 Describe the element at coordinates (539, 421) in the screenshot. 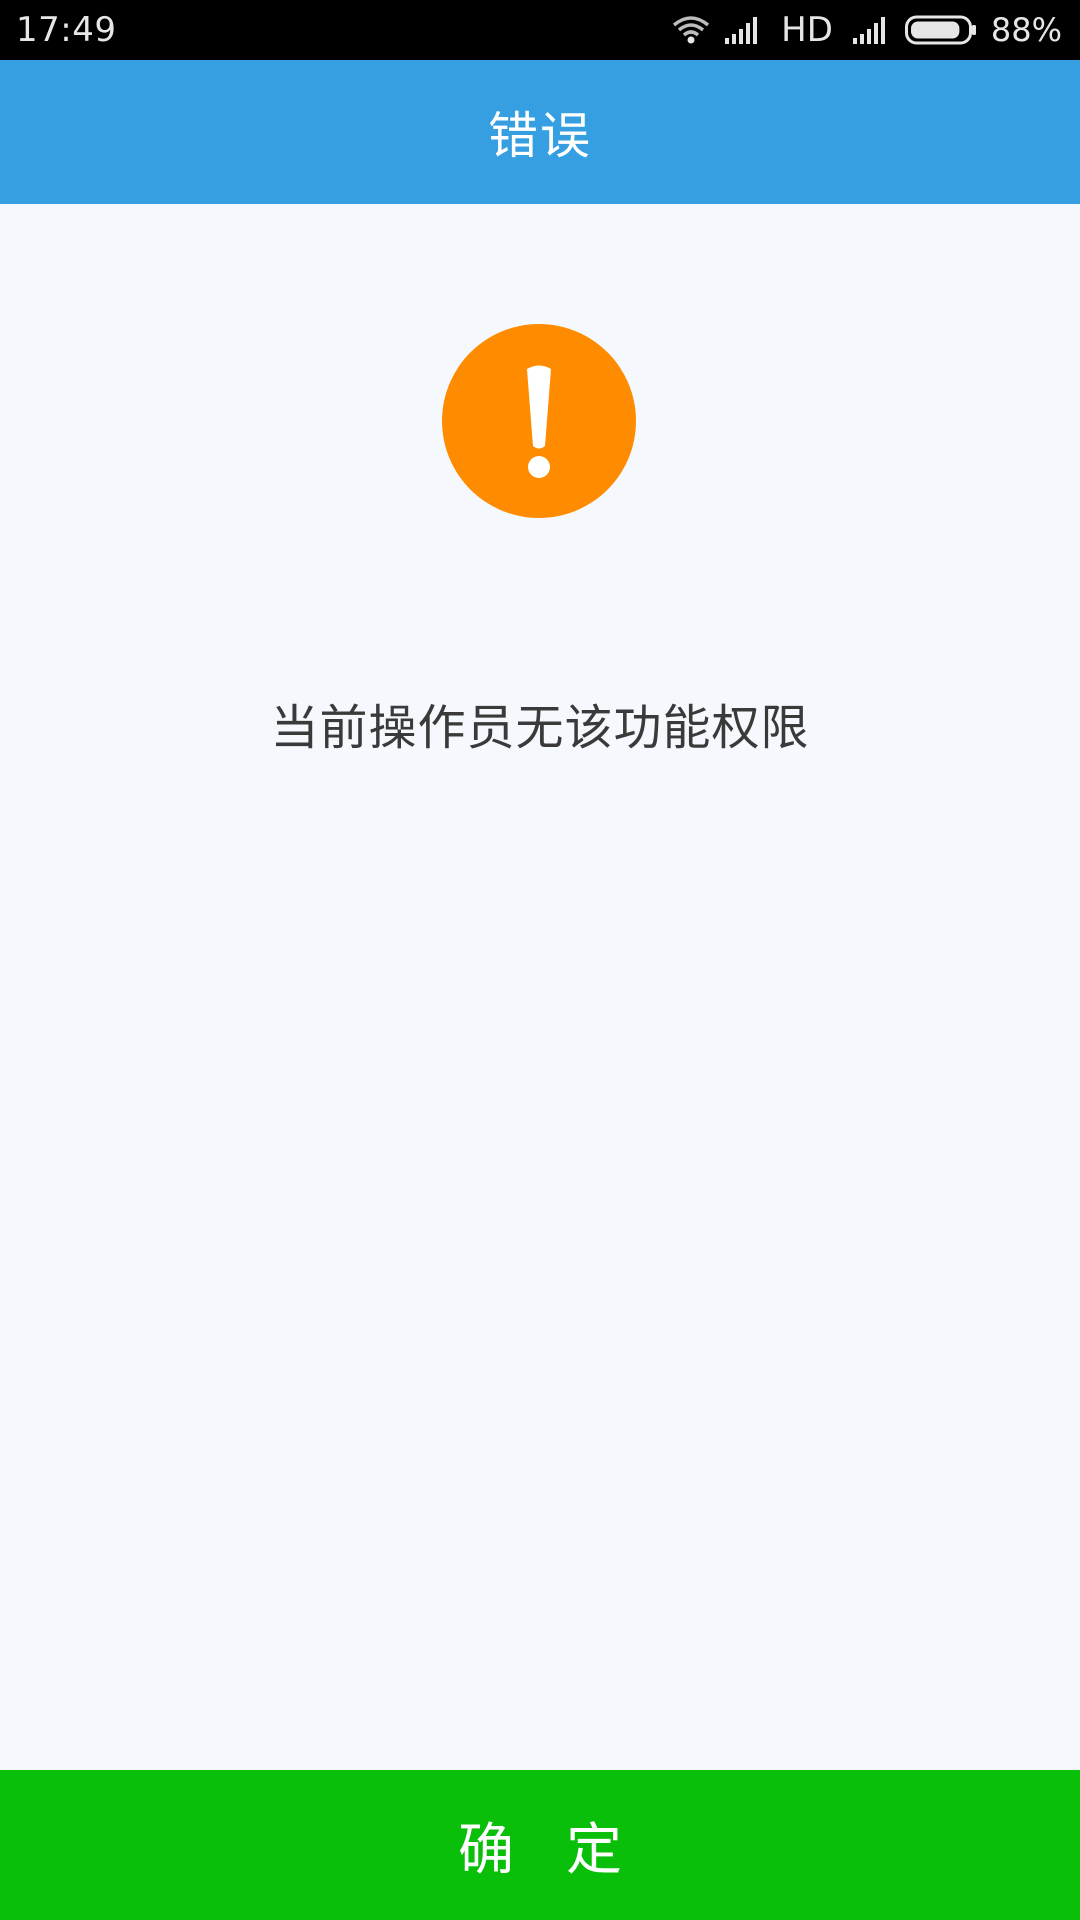

I see `exclamation-icon` at that location.